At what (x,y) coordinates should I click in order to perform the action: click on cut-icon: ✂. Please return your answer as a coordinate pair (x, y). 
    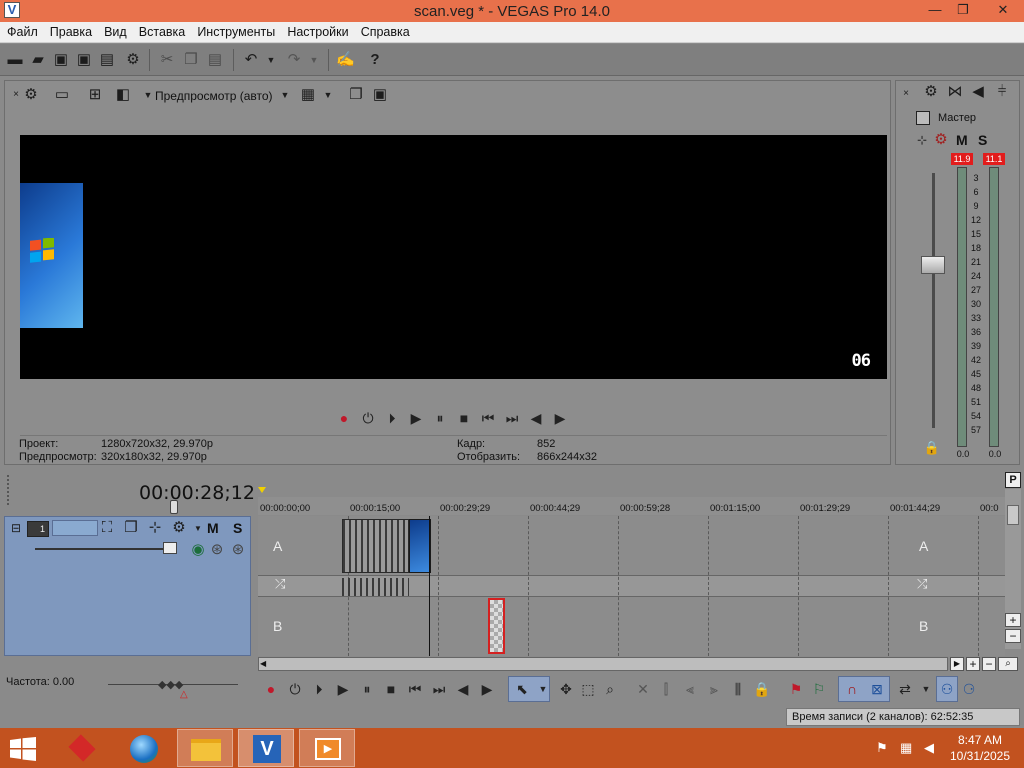
    Looking at the image, I should click on (167, 60).